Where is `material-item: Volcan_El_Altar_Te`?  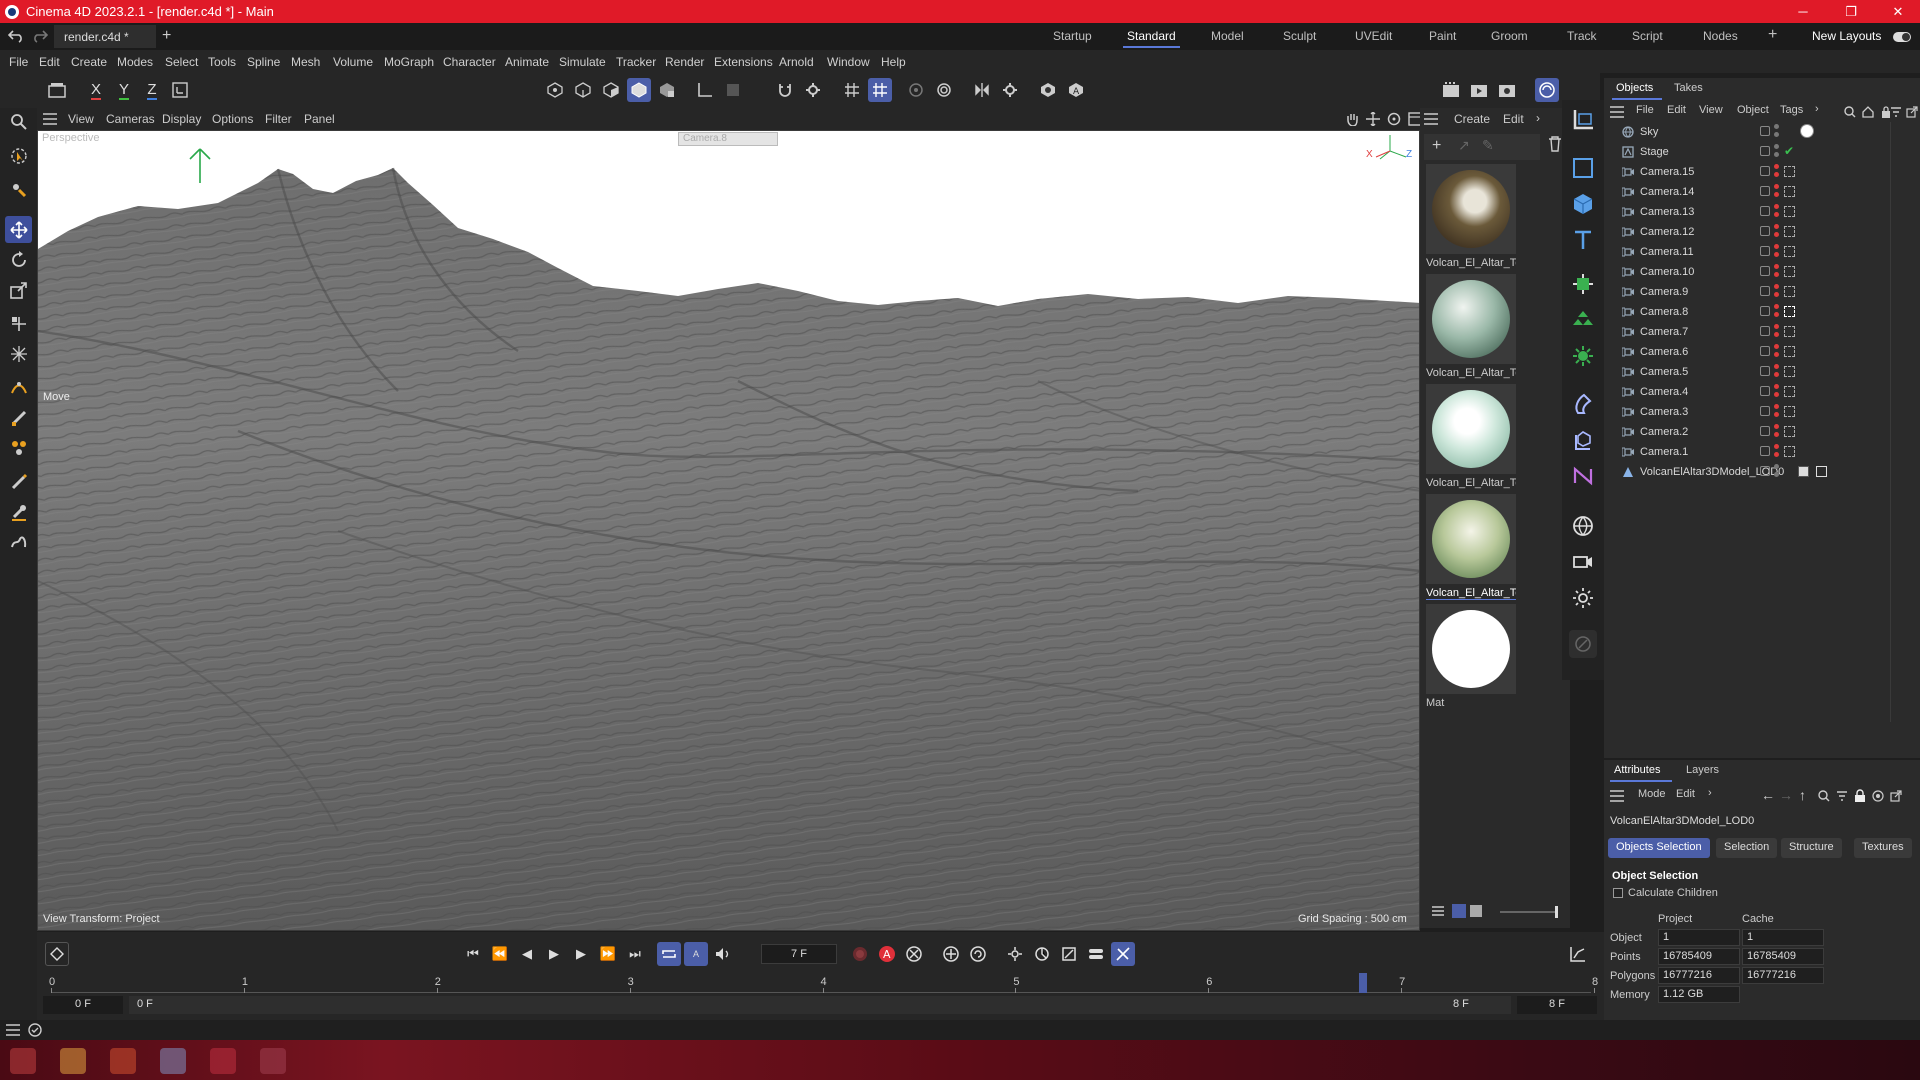 material-item: Volcan_El_Altar_Te is located at coordinates (1471, 326).